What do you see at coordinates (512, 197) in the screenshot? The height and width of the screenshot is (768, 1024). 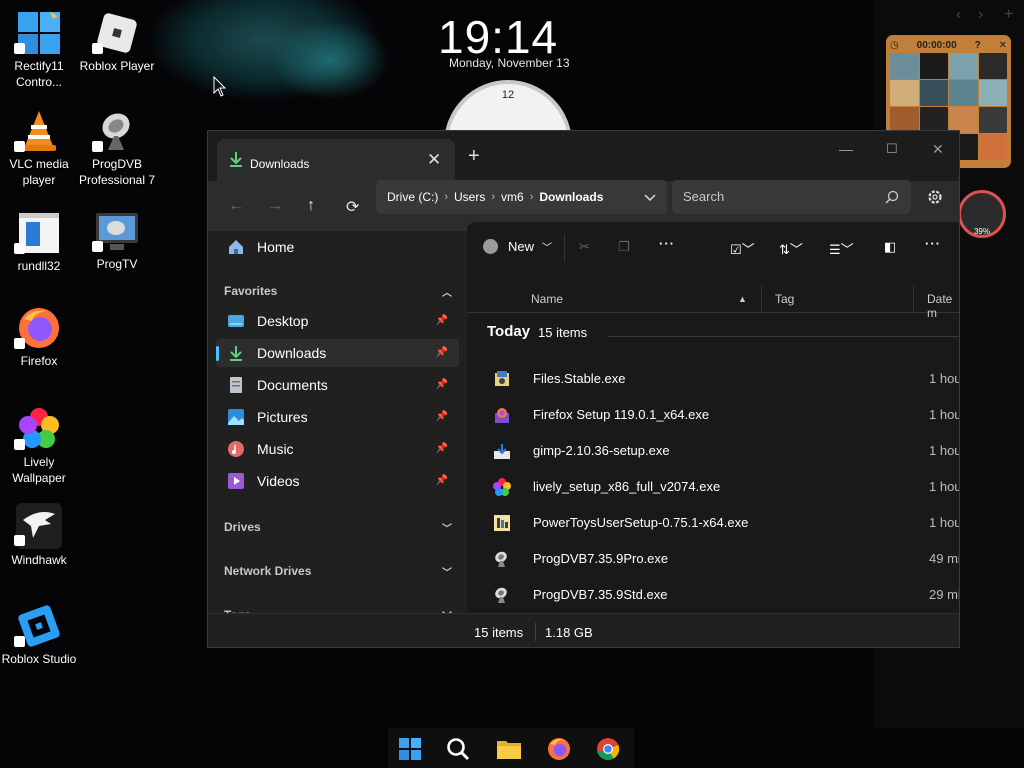 I see `breadcrumb-user: vm6` at bounding box center [512, 197].